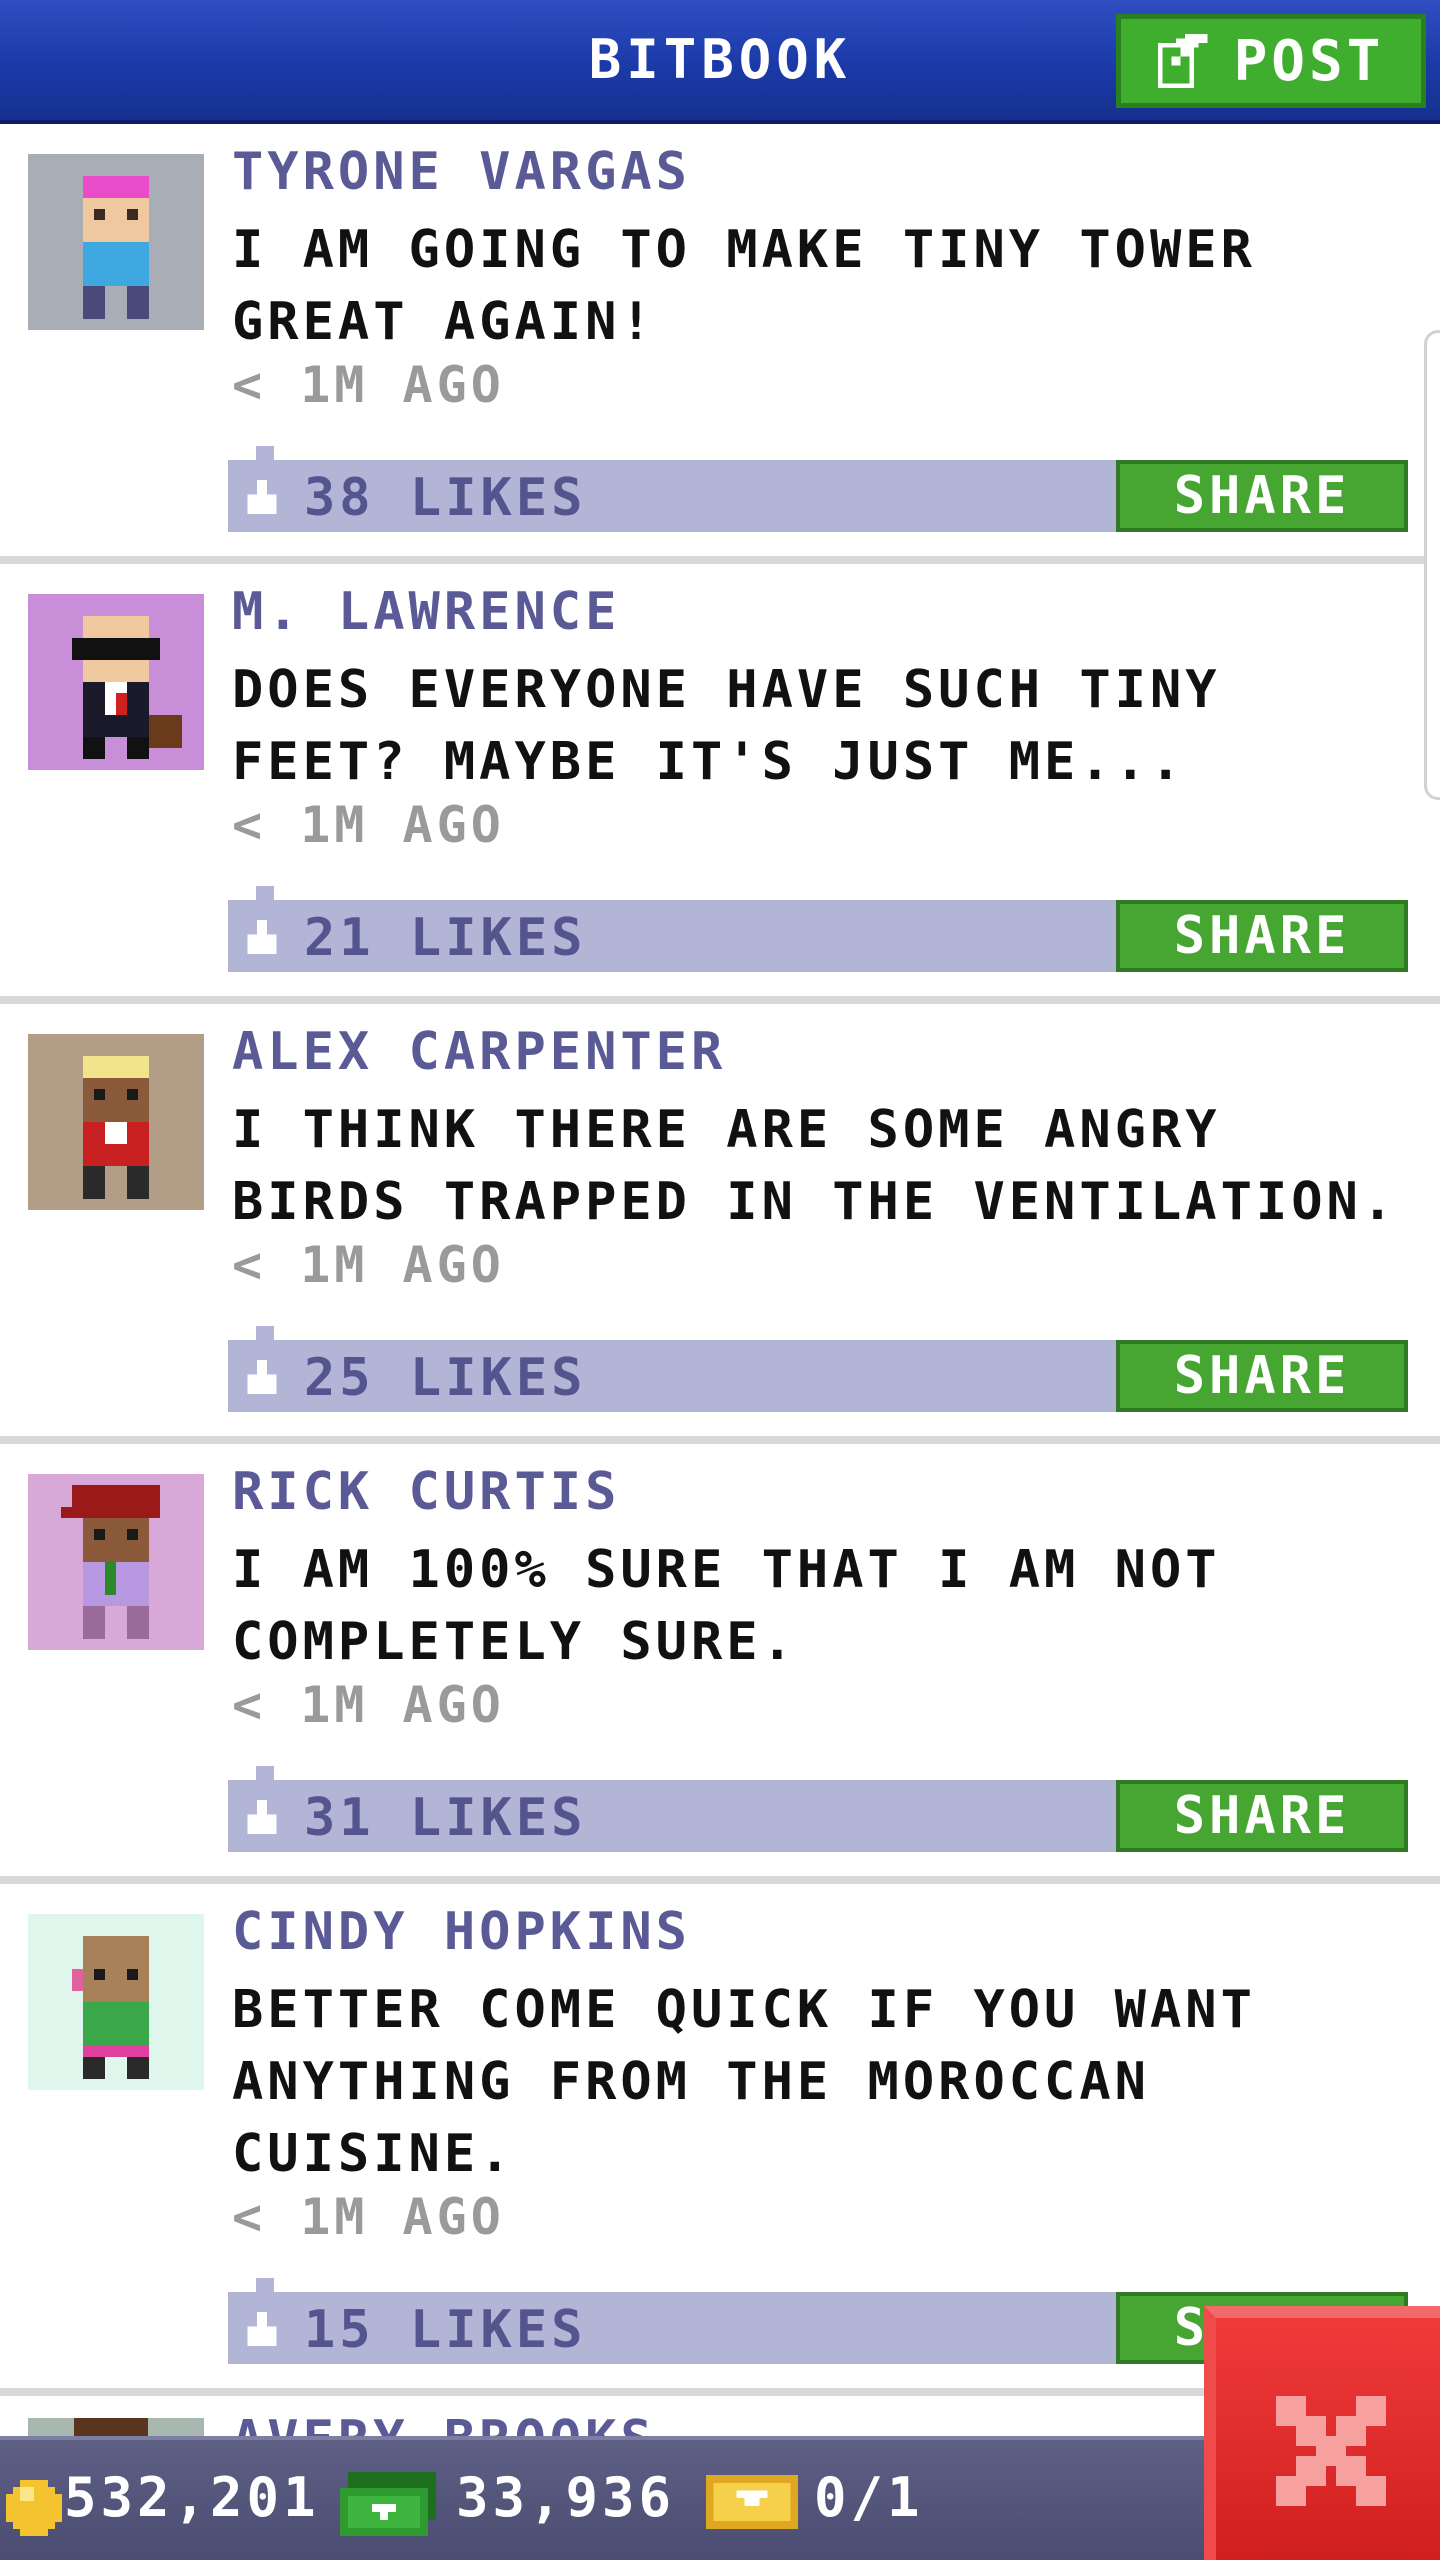 This screenshot has width=1440, height=2560. Describe the element at coordinates (818, 1809) in the screenshot. I see `likes-bar: 31 LIKES SHARE` at that location.